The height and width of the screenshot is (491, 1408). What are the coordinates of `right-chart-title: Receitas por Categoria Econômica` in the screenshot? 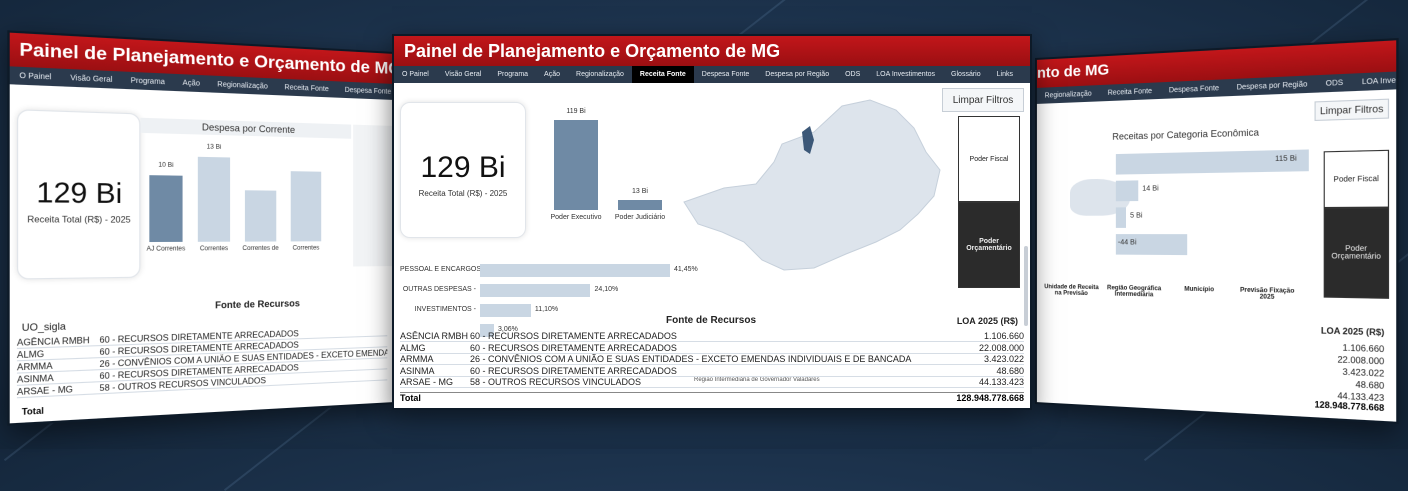 It's located at (1187, 134).